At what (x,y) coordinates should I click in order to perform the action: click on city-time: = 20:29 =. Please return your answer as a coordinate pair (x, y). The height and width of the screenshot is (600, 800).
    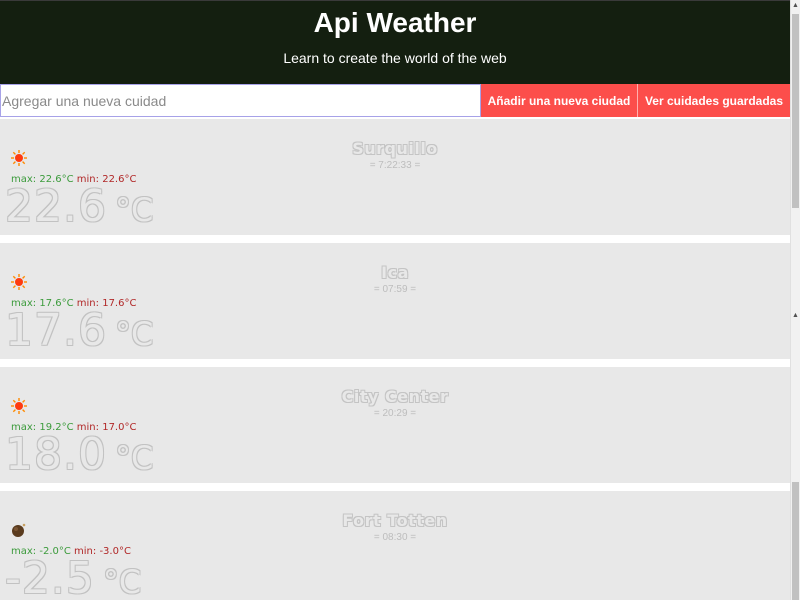
    Looking at the image, I should click on (395, 413).